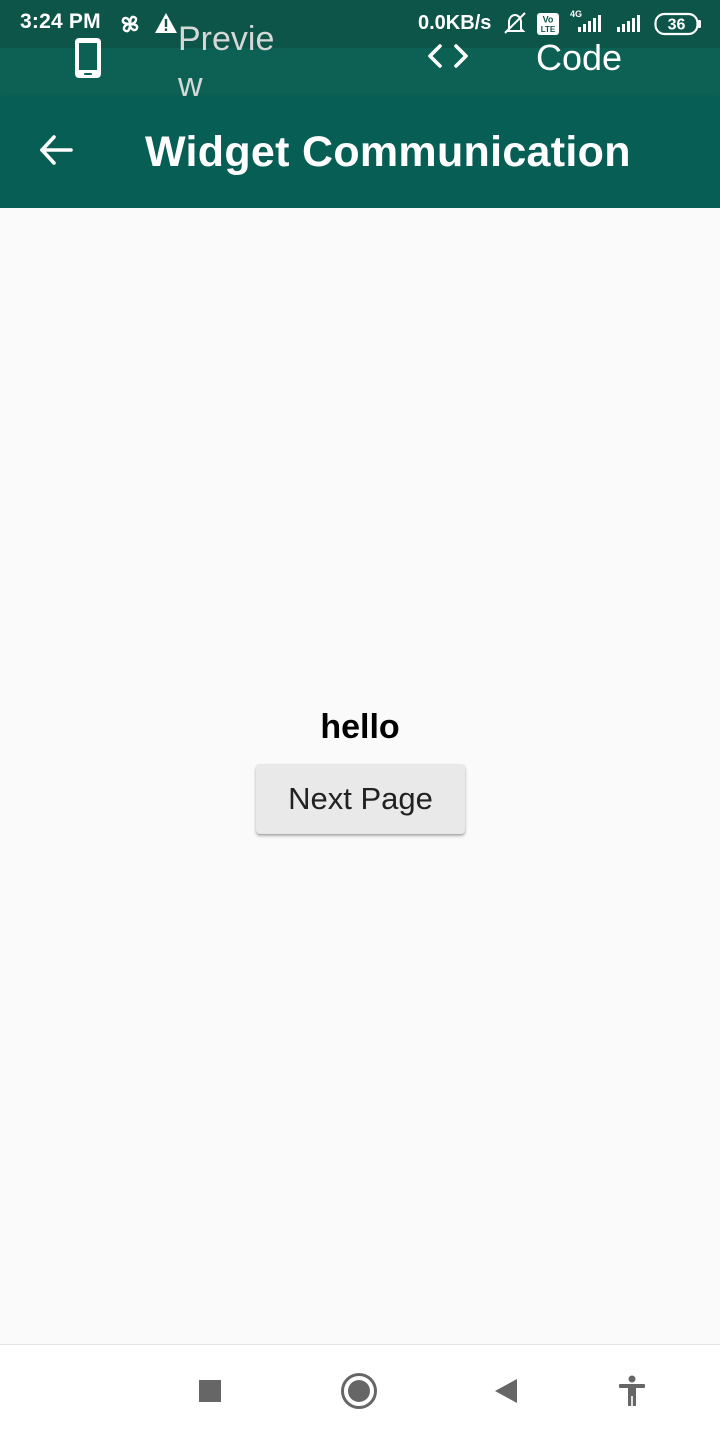 Image resolution: width=720 pixels, height=1440 pixels. I want to click on back-triangle-icon, so click(506, 1393).